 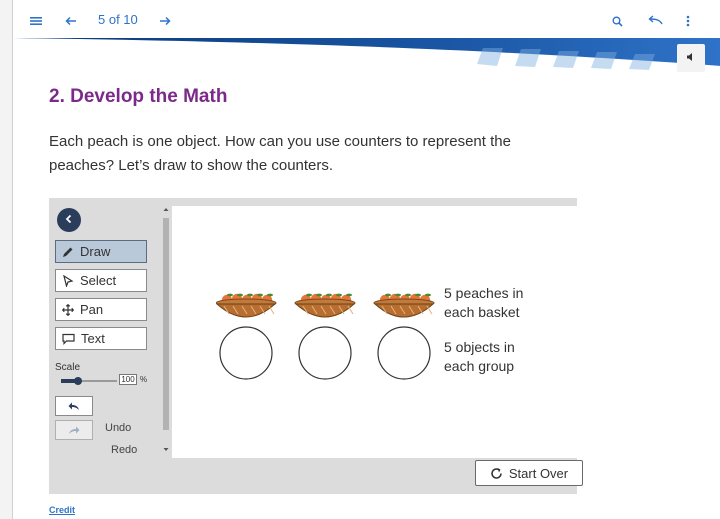 I want to click on select-tool-label: Select, so click(x=98, y=280).